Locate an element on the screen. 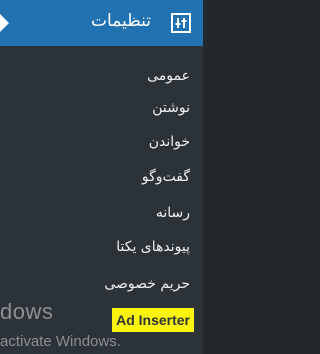  submenu-item-writing: نوشتن is located at coordinates (171, 108).